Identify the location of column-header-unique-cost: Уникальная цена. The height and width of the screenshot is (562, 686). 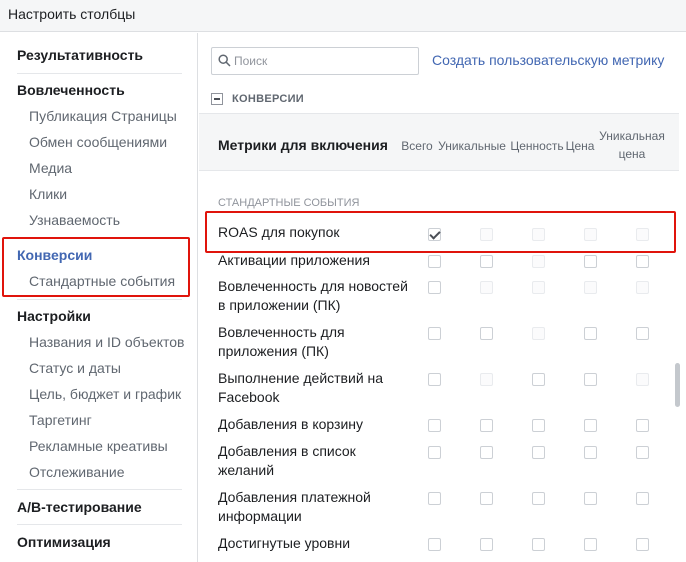
(632, 145).